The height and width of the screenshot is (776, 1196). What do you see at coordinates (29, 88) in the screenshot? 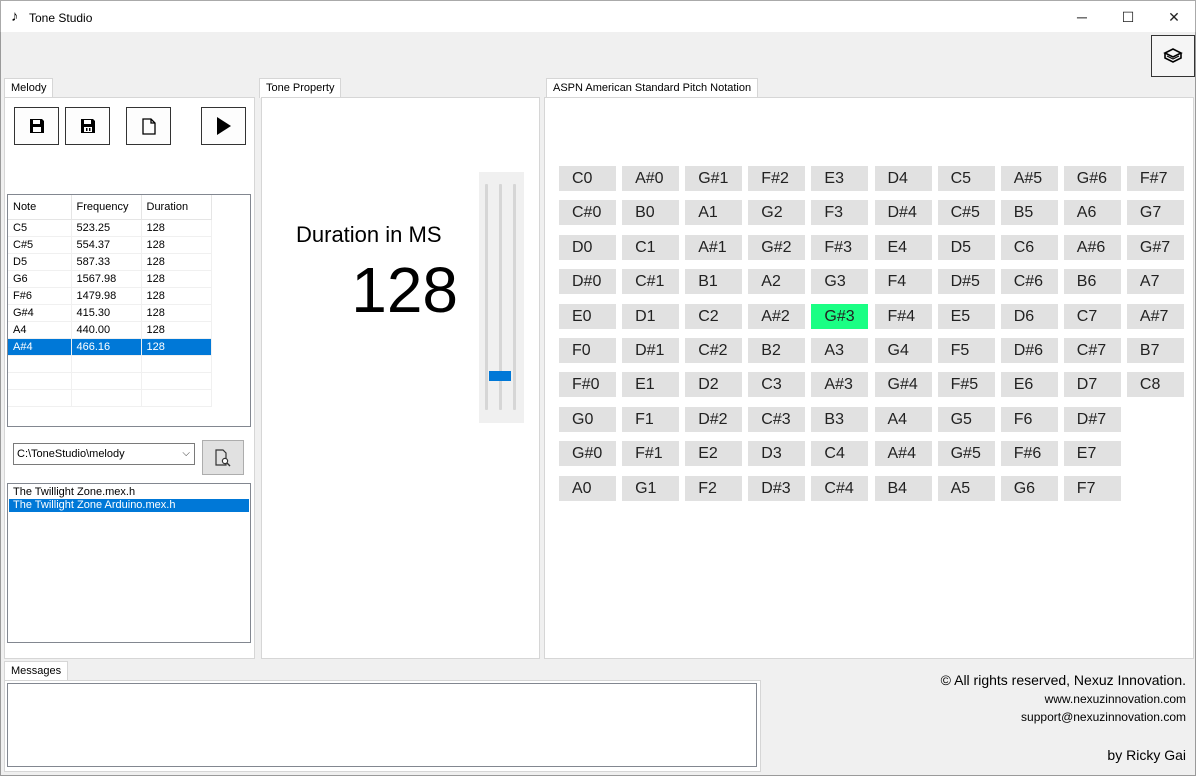
I see `tab-melody: Melody` at bounding box center [29, 88].